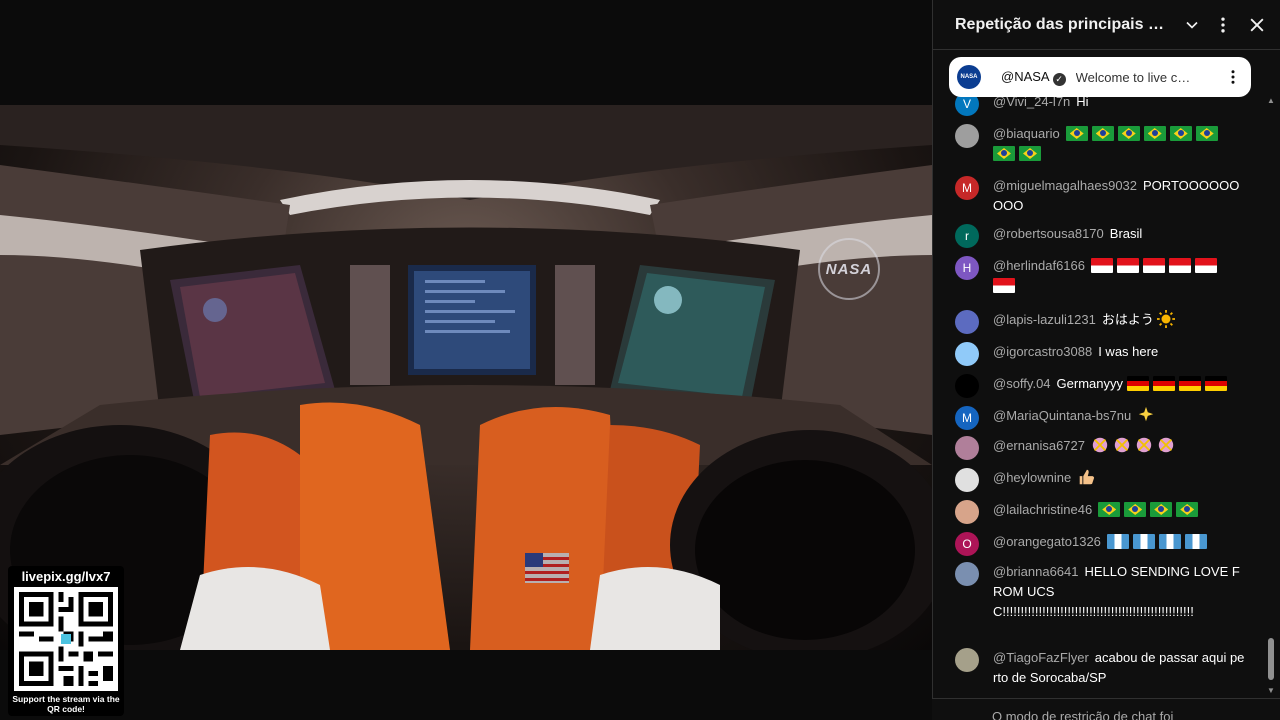  What do you see at coordinates (1105, 236) in the screenshot?
I see `chat-message: r @robertsousa8170 Brasil` at bounding box center [1105, 236].